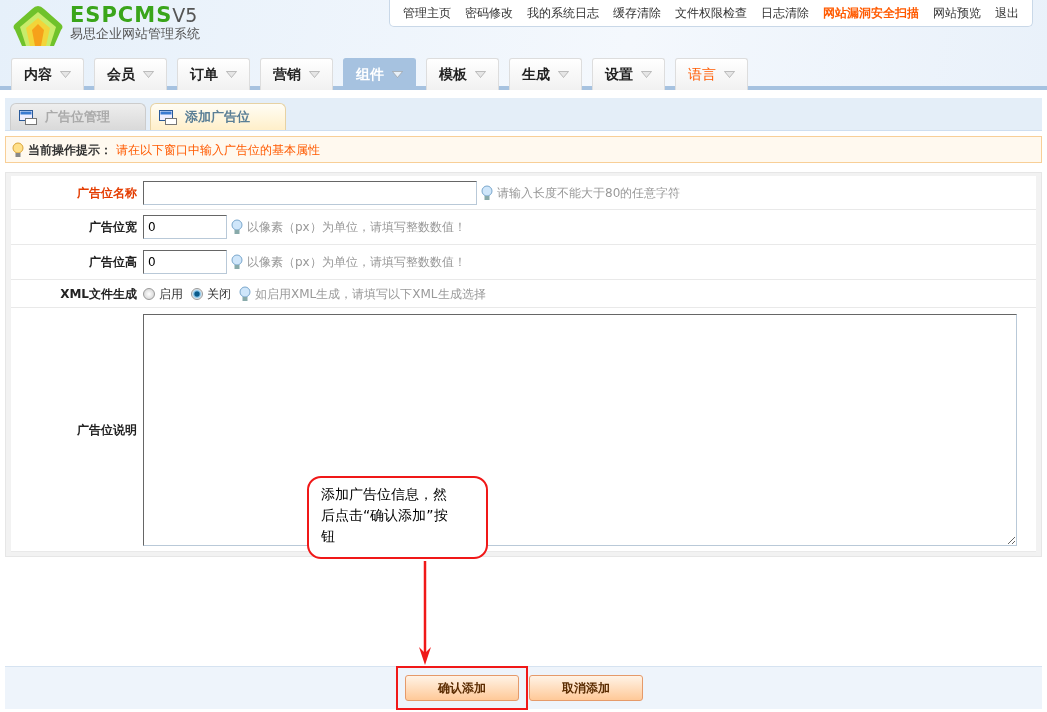 The image size is (1047, 712). Describe the element at coordinates (107, 193) in the screenshot. I see `field-label: 广告位名称` at that location.